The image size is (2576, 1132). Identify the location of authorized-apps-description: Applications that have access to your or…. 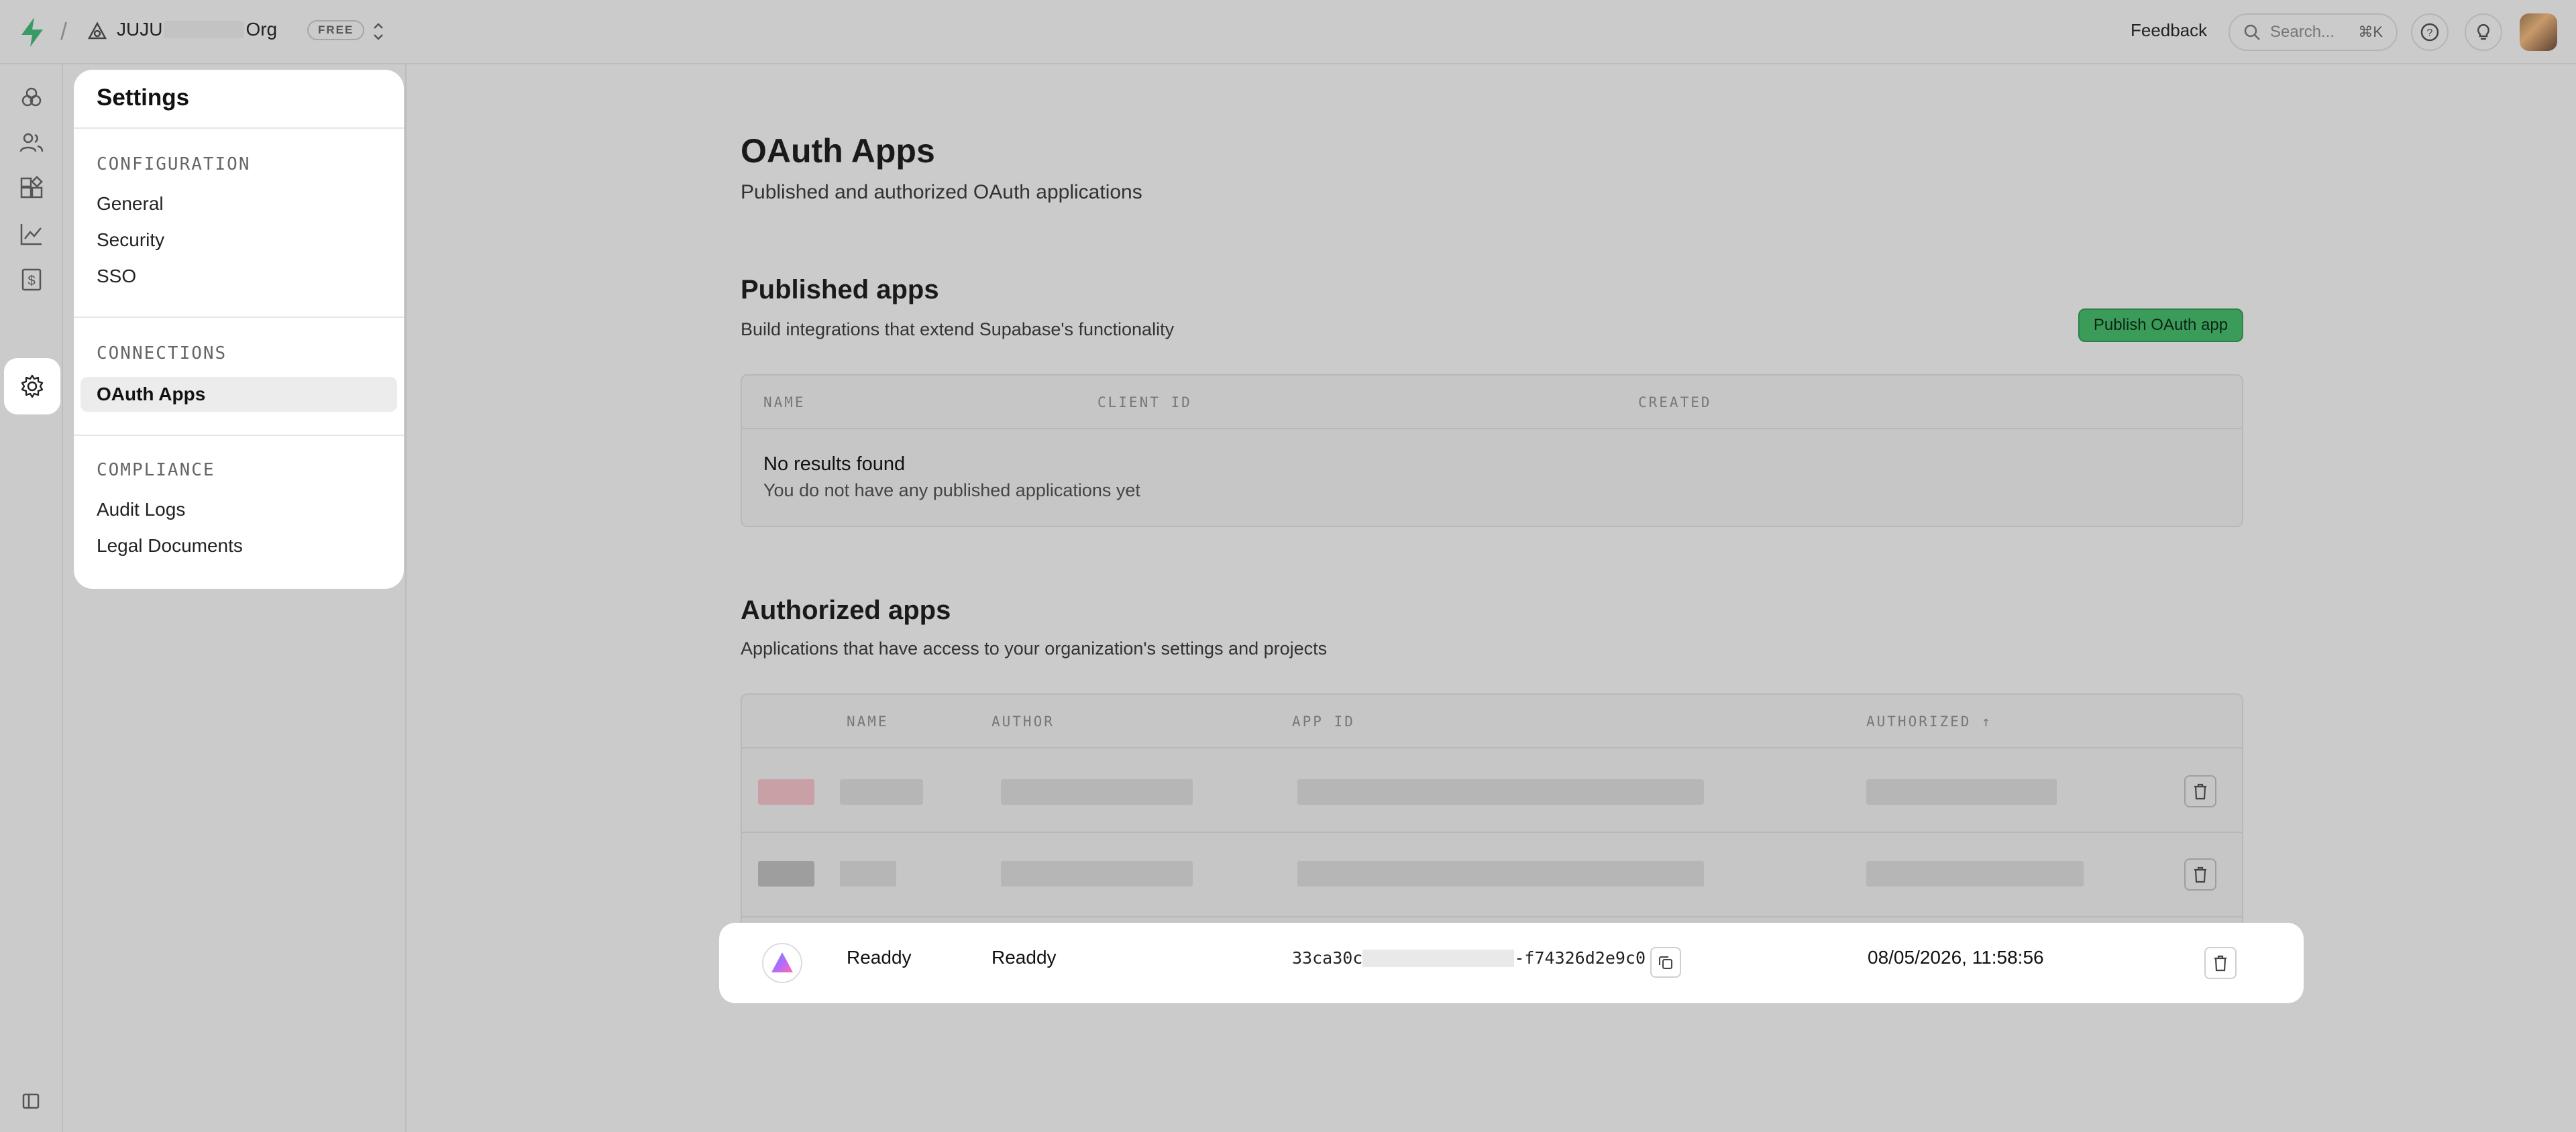
(1034, 648).